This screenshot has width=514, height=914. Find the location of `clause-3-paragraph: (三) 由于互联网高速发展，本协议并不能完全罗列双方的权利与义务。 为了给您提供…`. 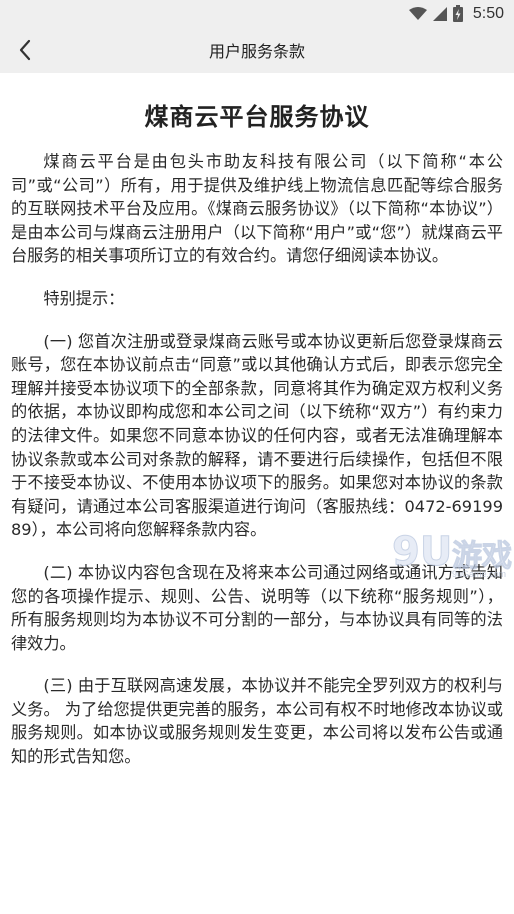

clause-3-paragraph: (三) 由于互联网高速发展，本协议并不能完全罗列双方的权利与义务。 为了给您提供… is located at coordinates (257, 721).